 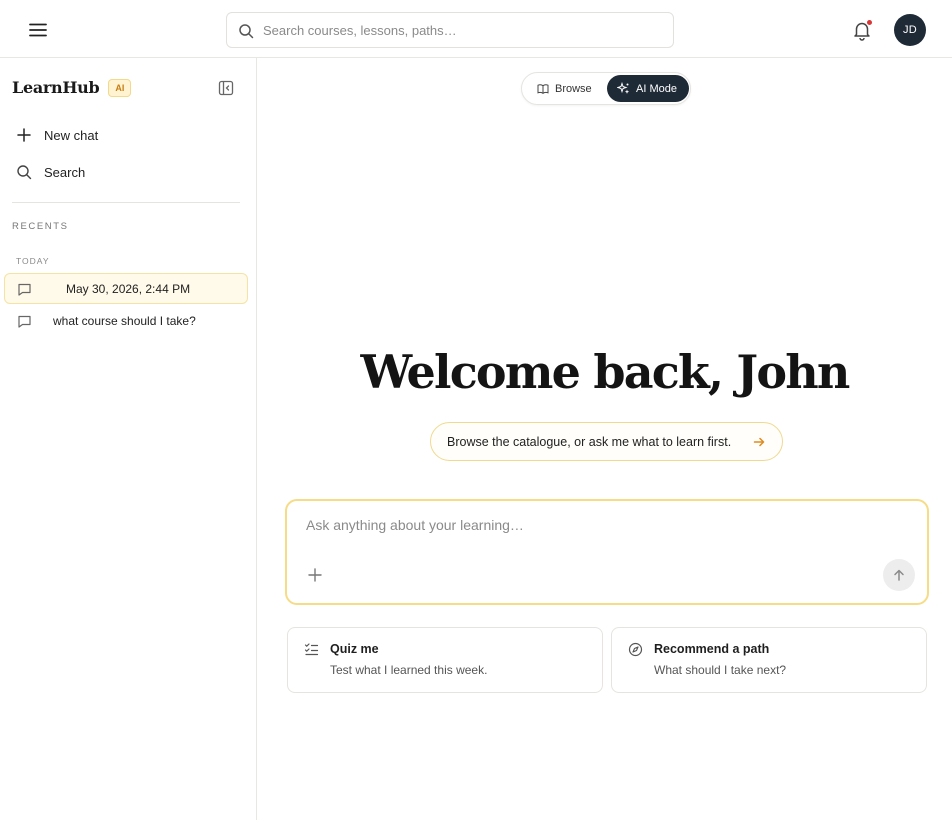 I want to click on chat-composer, so click(x=607, y=552).